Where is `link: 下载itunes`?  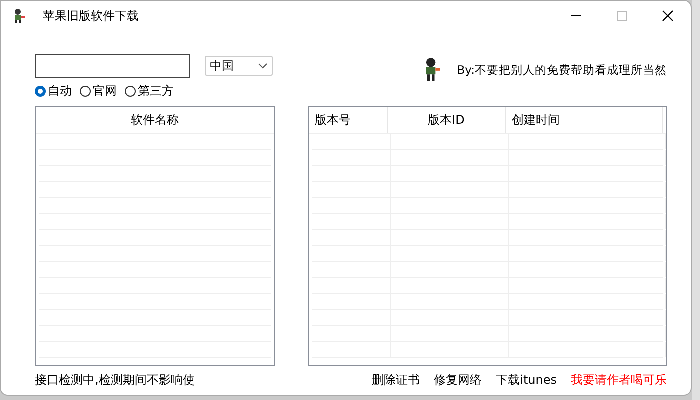 link: 下载itunes is located at coordinates (526, 380).